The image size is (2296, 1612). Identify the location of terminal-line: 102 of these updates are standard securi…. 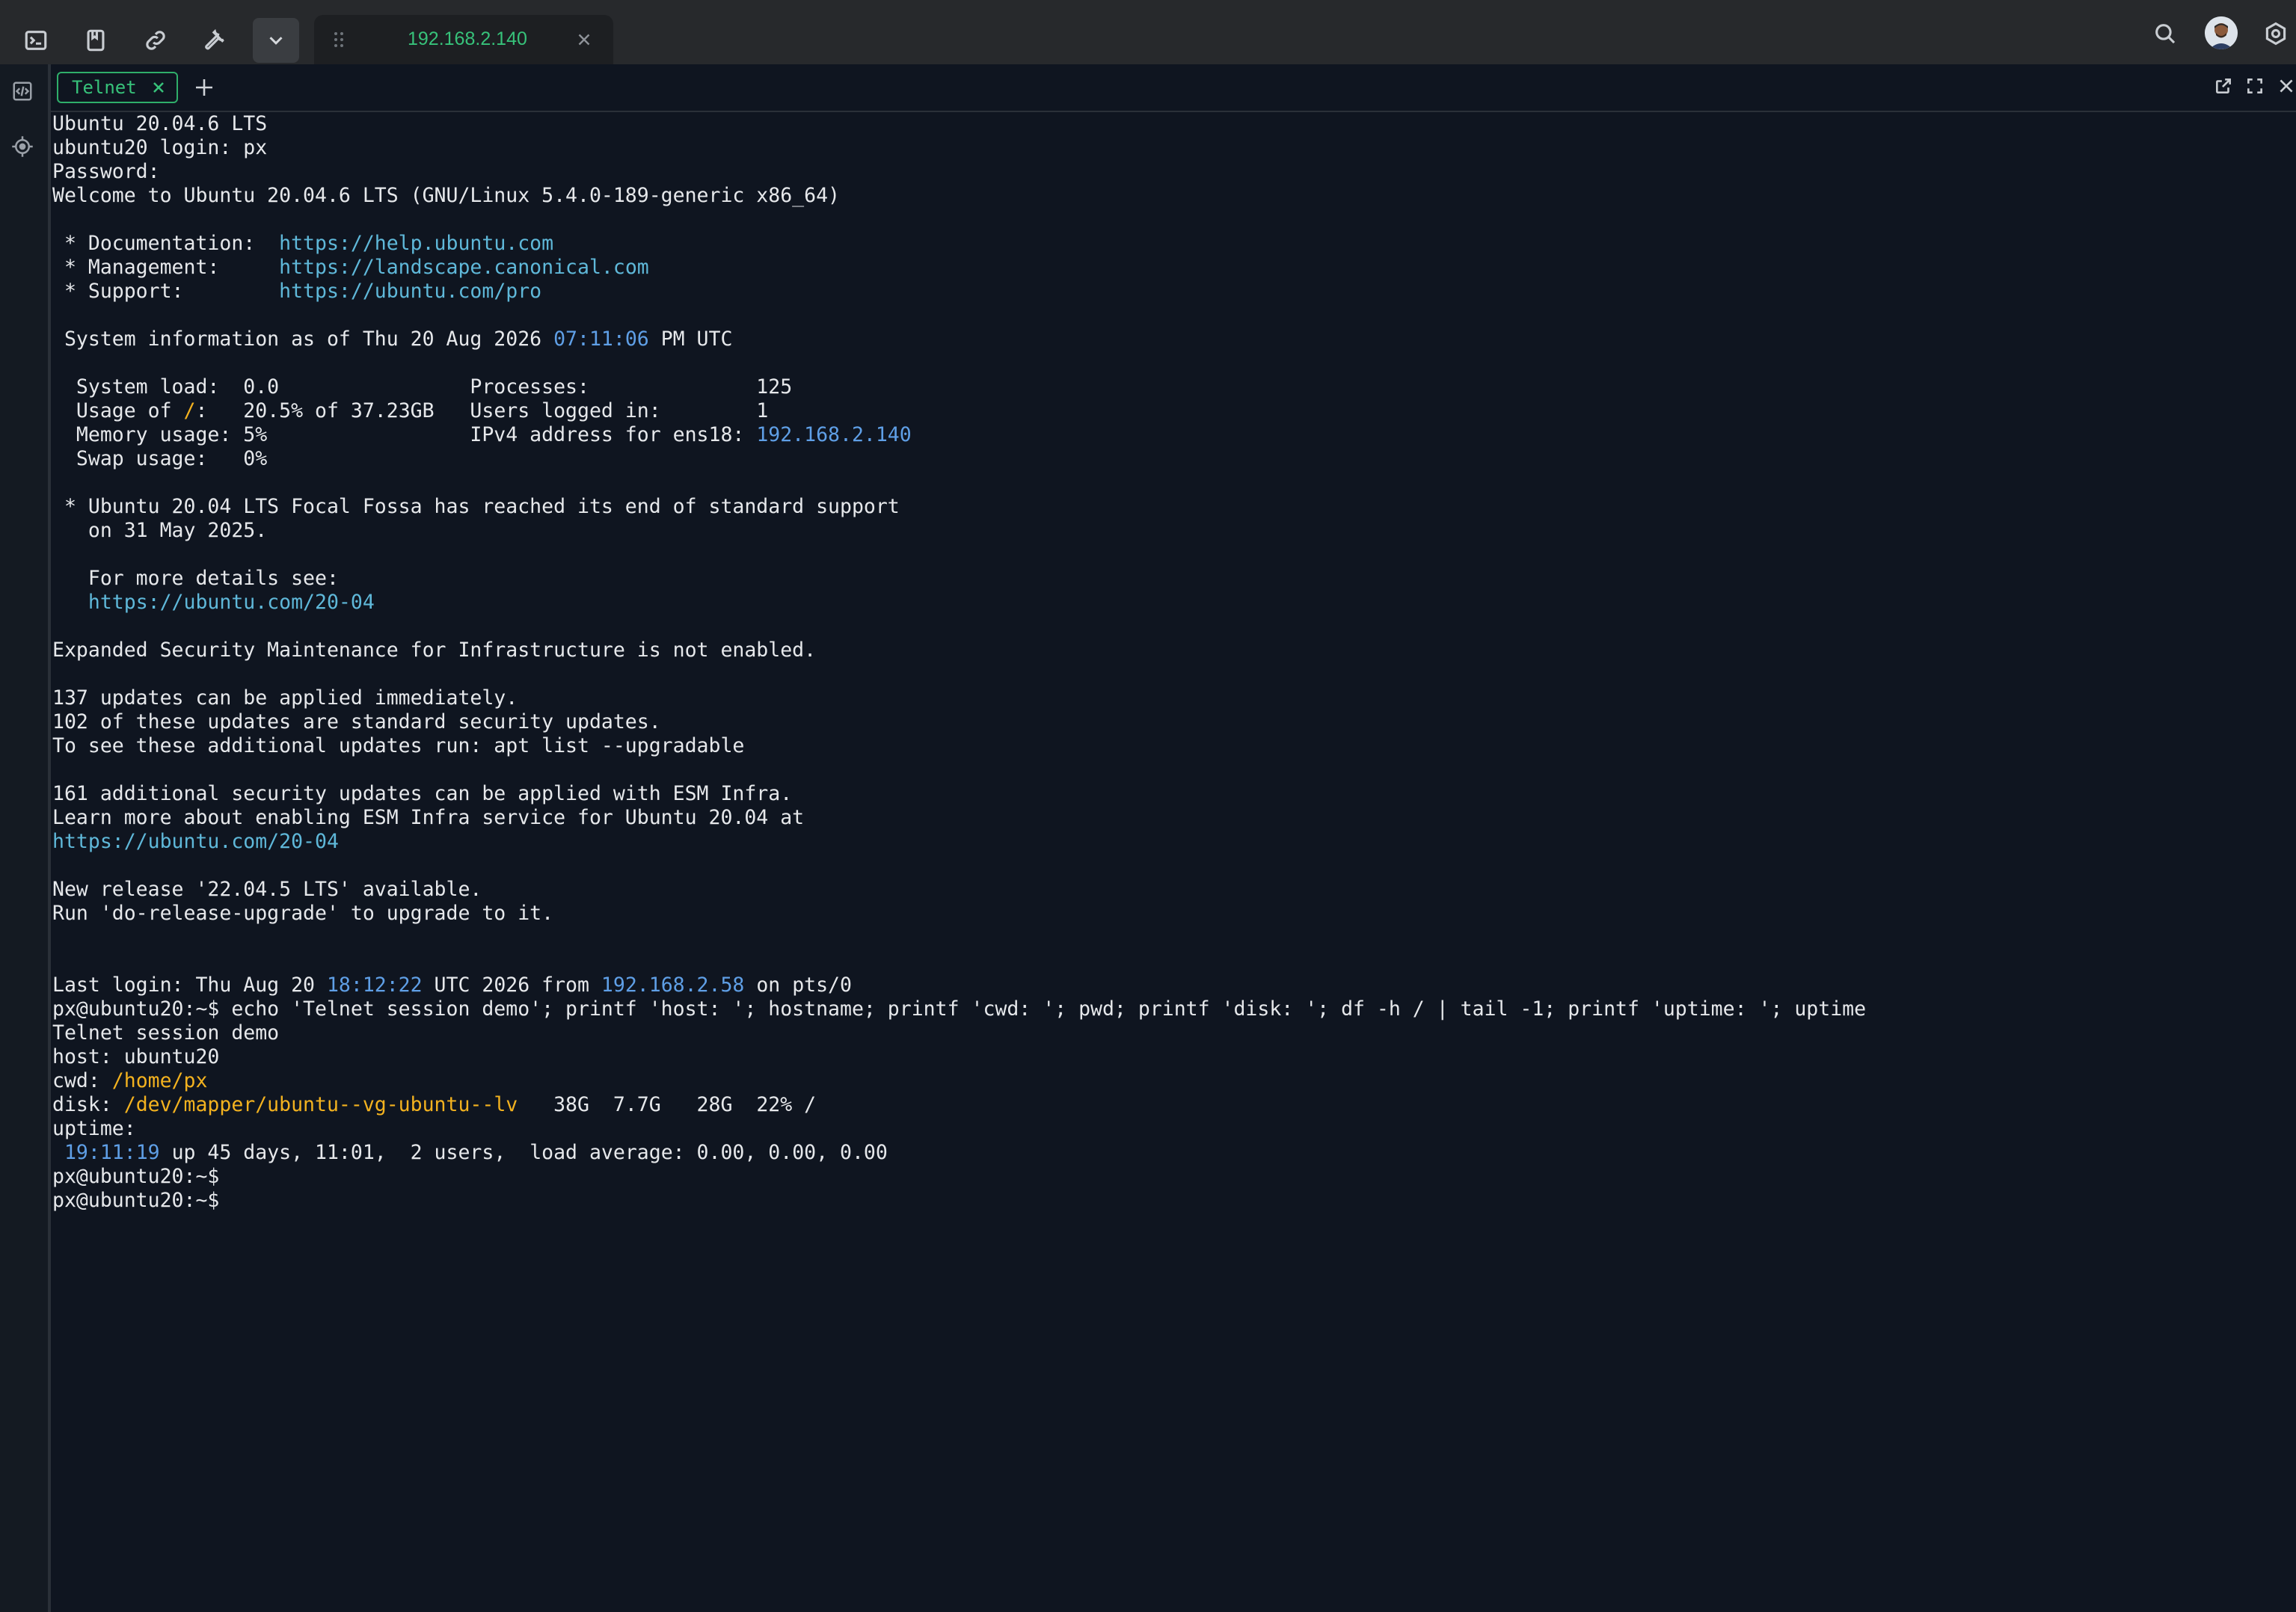
(1170, 722).